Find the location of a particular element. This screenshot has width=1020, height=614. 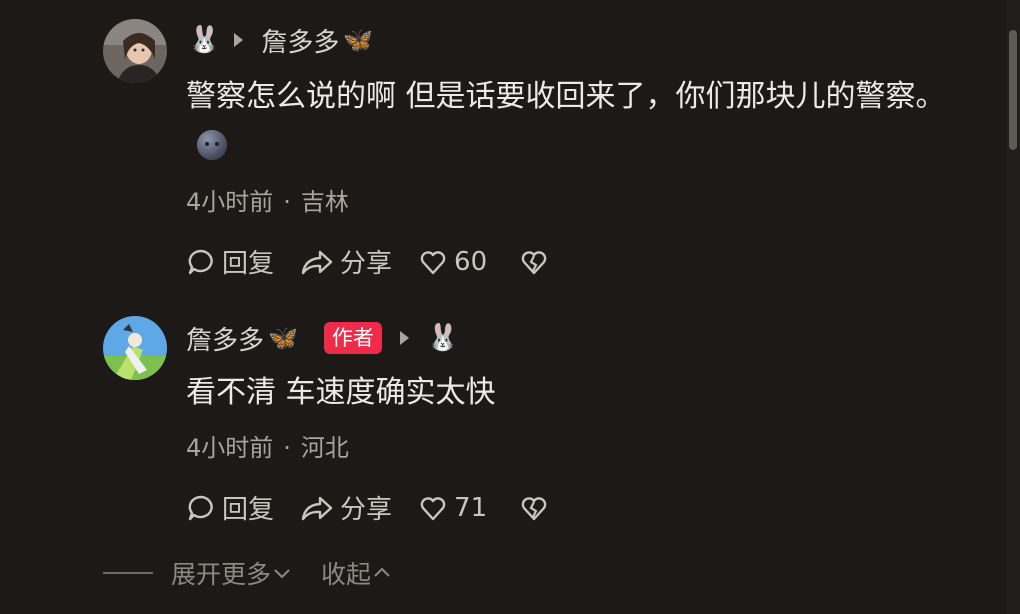

like-button: 71 is located at coordinates (452, 508).